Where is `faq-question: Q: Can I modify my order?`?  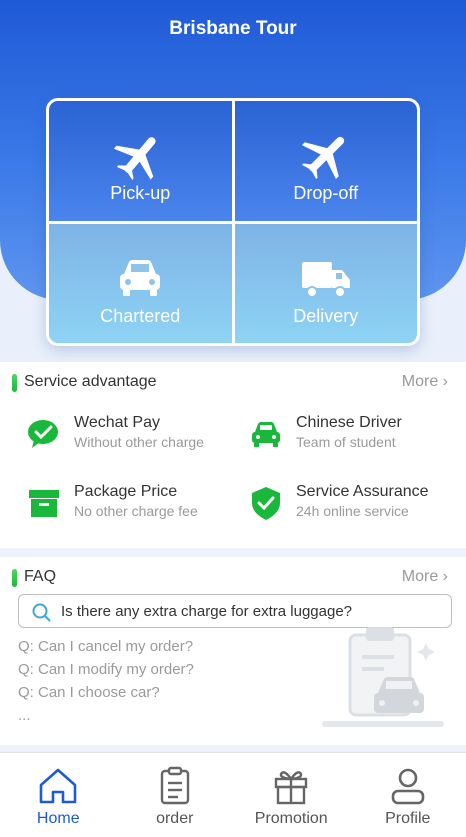
faq-question: Q: Can I modify my order? is located at coordinates (106, 669).